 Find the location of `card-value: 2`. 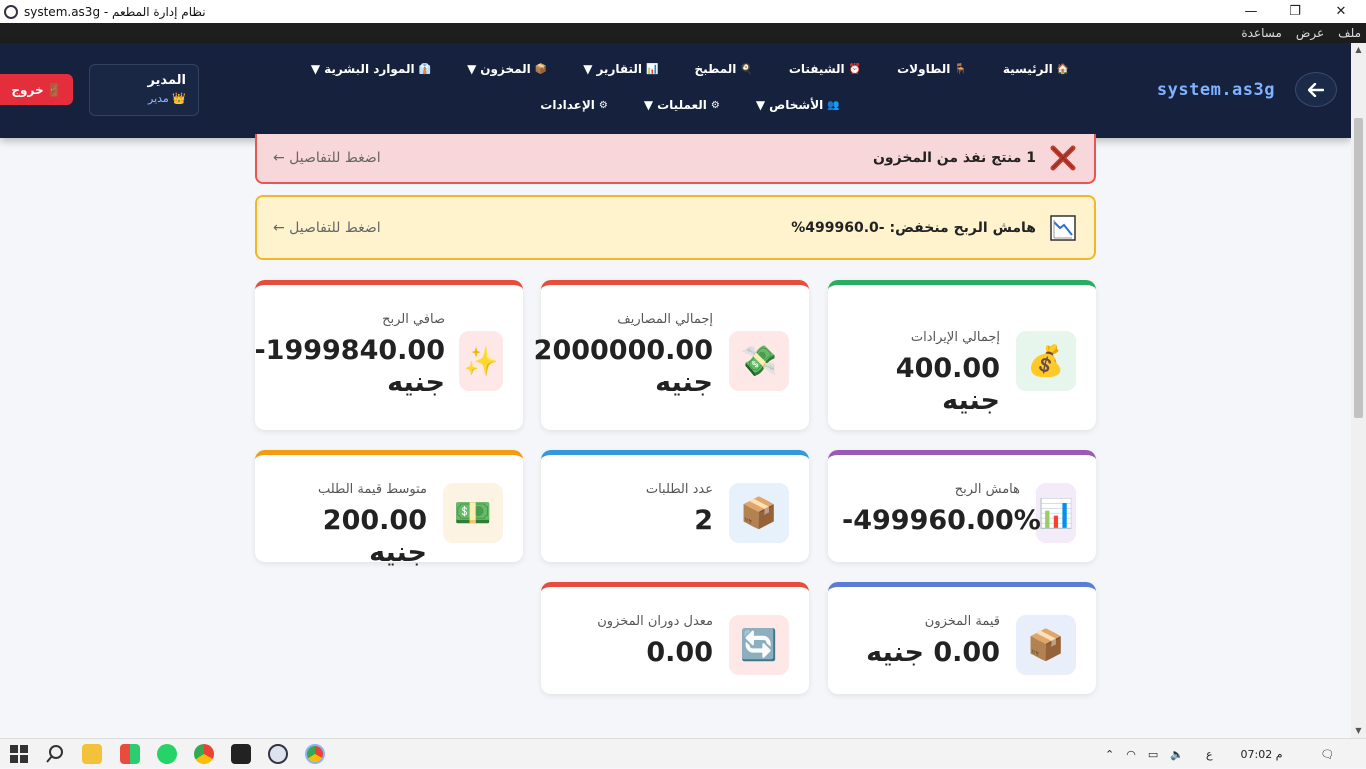

card-value: 2 is located at coordinates (703, 520).